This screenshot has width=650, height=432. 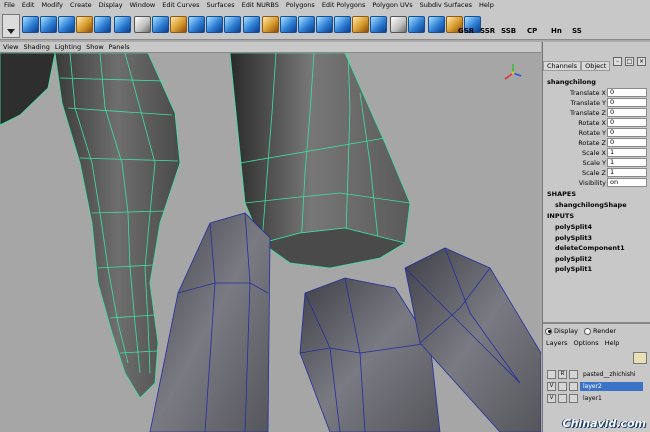 What do you see at coordinates (111, 5) in the screenshot?
I see `menu-display: Display` at bounding box center [111, 5].